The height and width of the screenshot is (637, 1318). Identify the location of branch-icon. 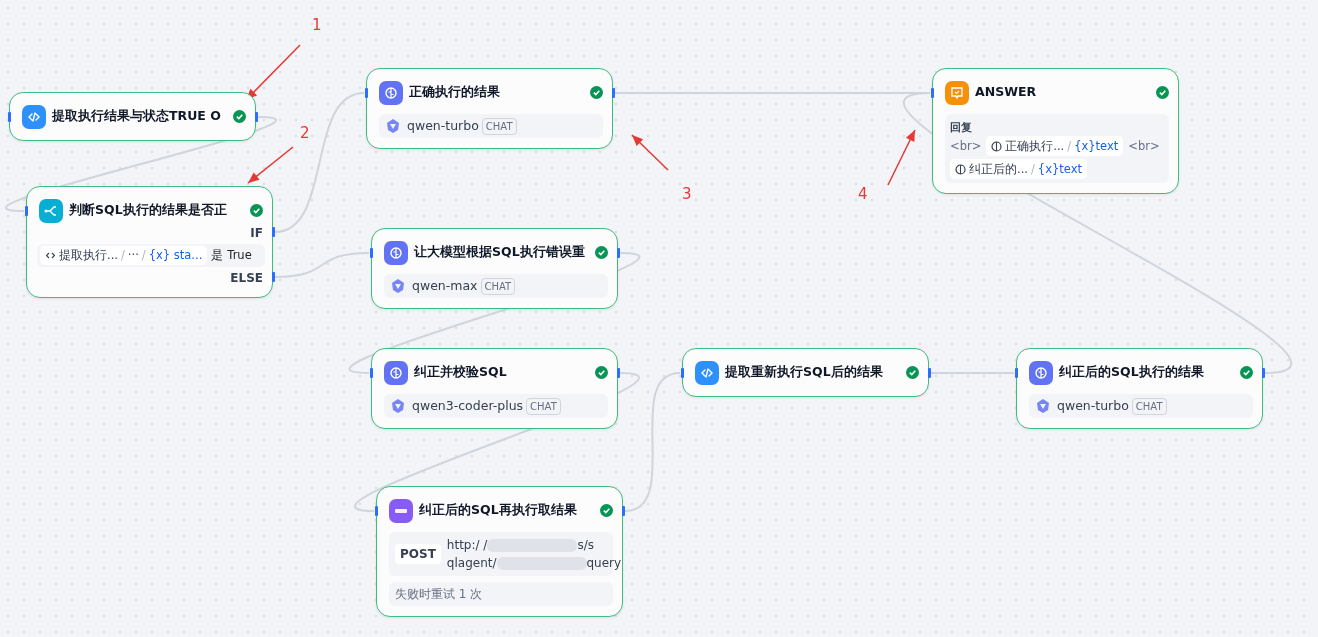
(51, 210).